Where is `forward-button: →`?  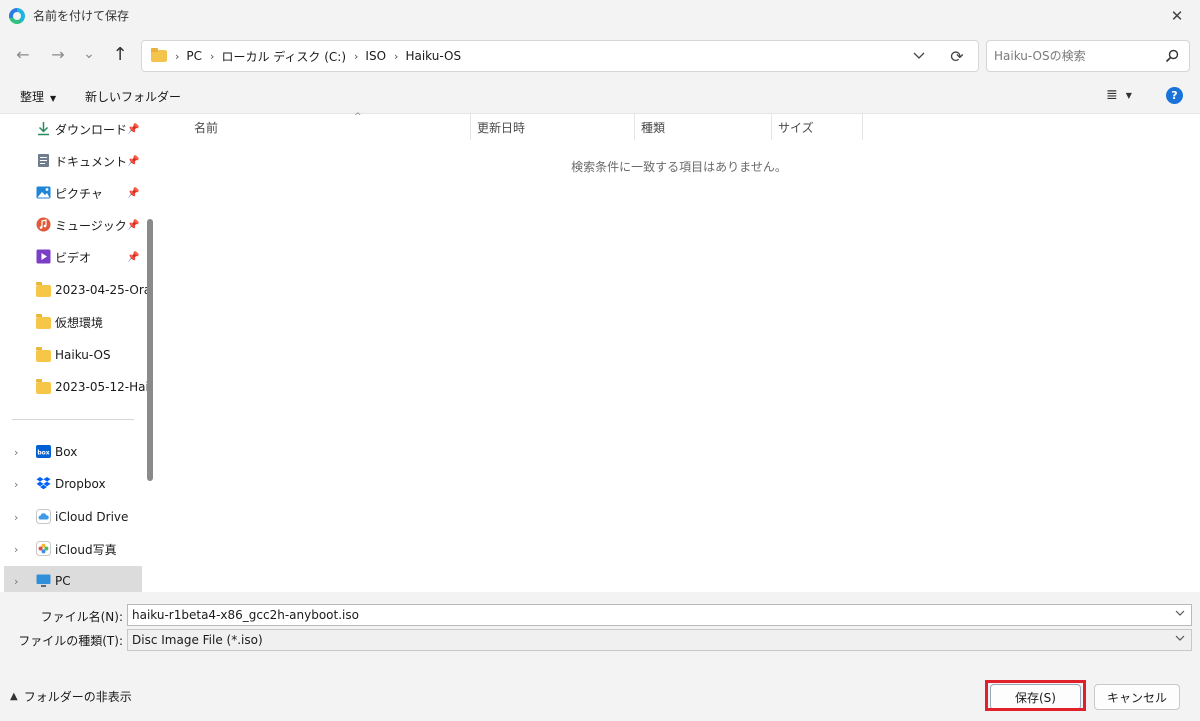
forward-button: → is located at coordinates (58, 54).